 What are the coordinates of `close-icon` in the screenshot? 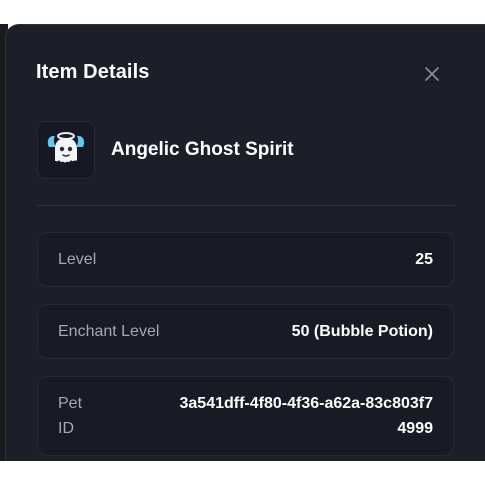 It's located at (432, 74).